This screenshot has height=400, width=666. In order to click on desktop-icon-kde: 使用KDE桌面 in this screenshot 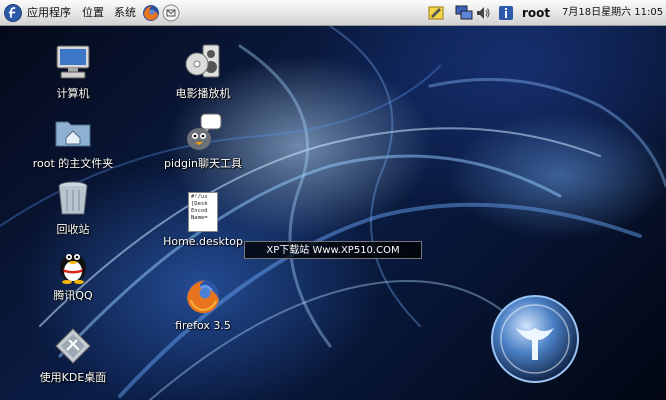, I will do `click(73, 355)`.